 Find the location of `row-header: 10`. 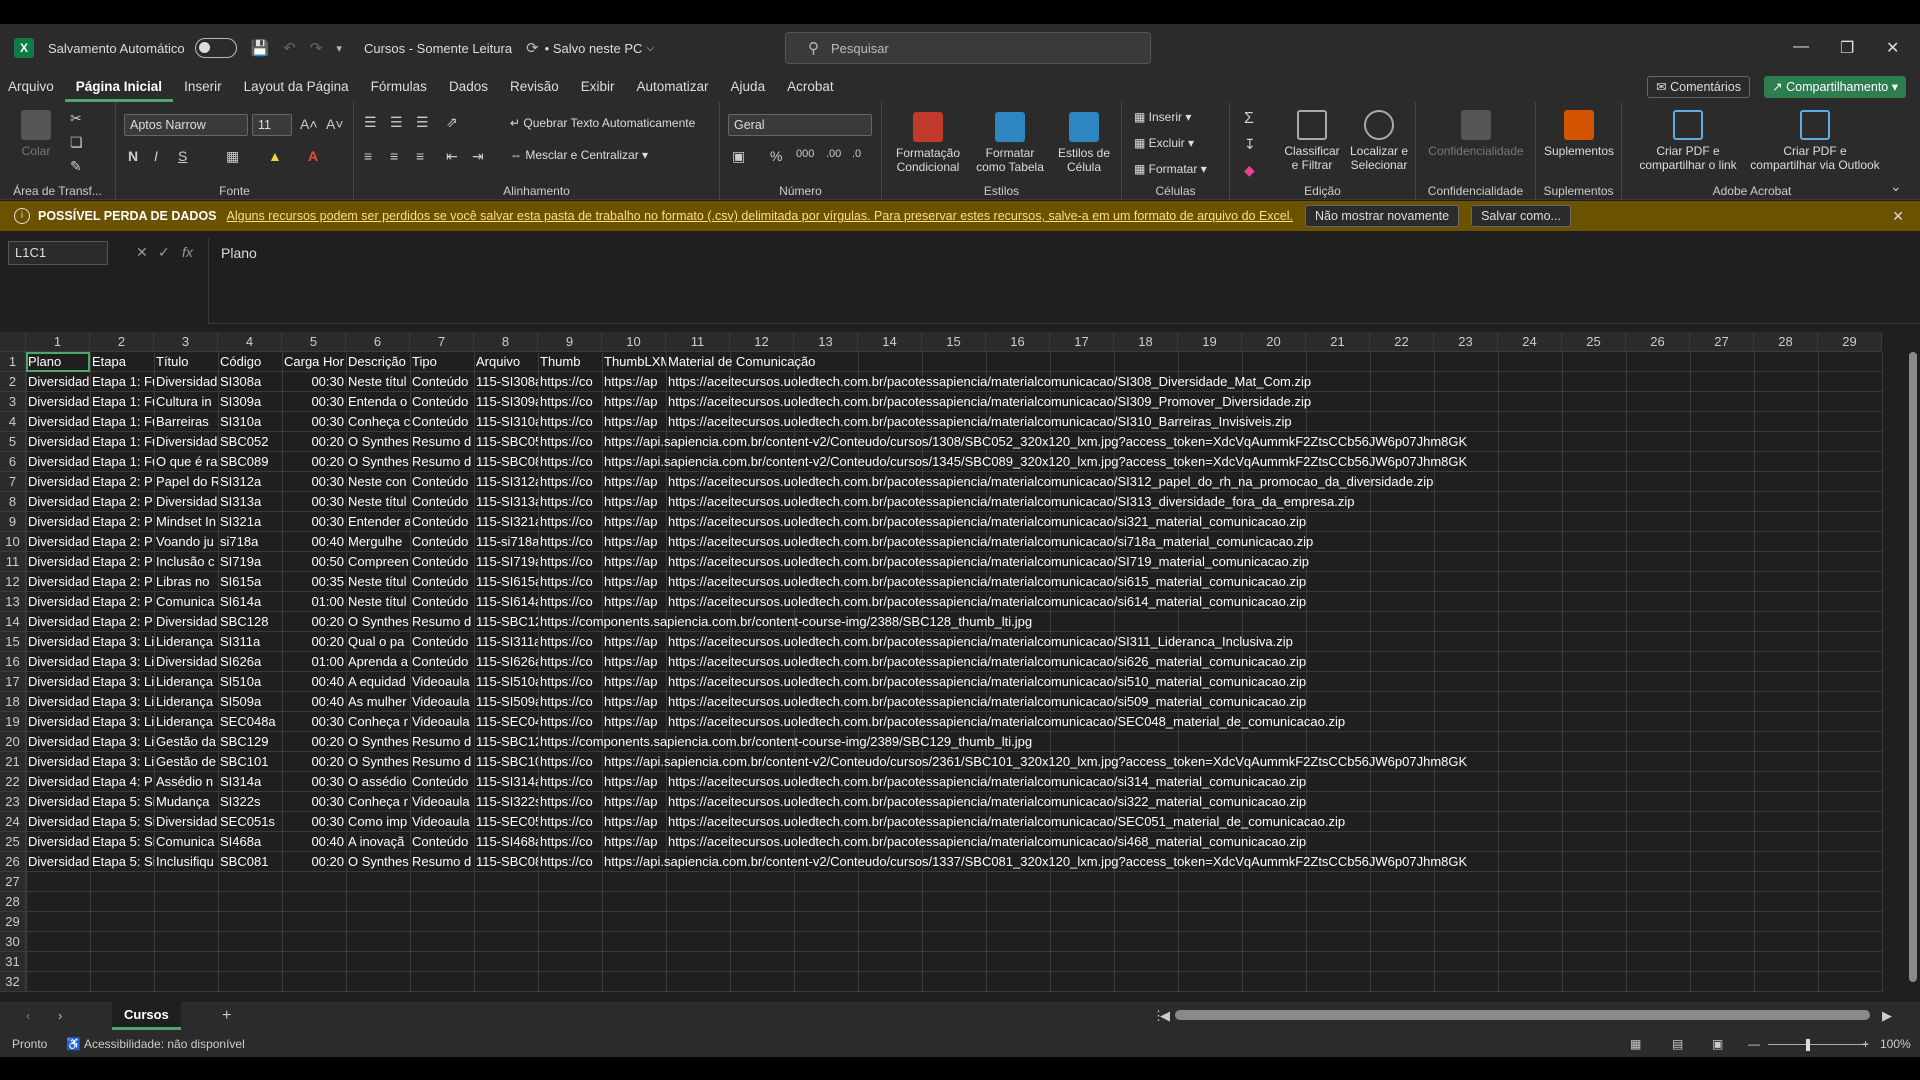

row-header: 10 is located at coordinates (13, 542).